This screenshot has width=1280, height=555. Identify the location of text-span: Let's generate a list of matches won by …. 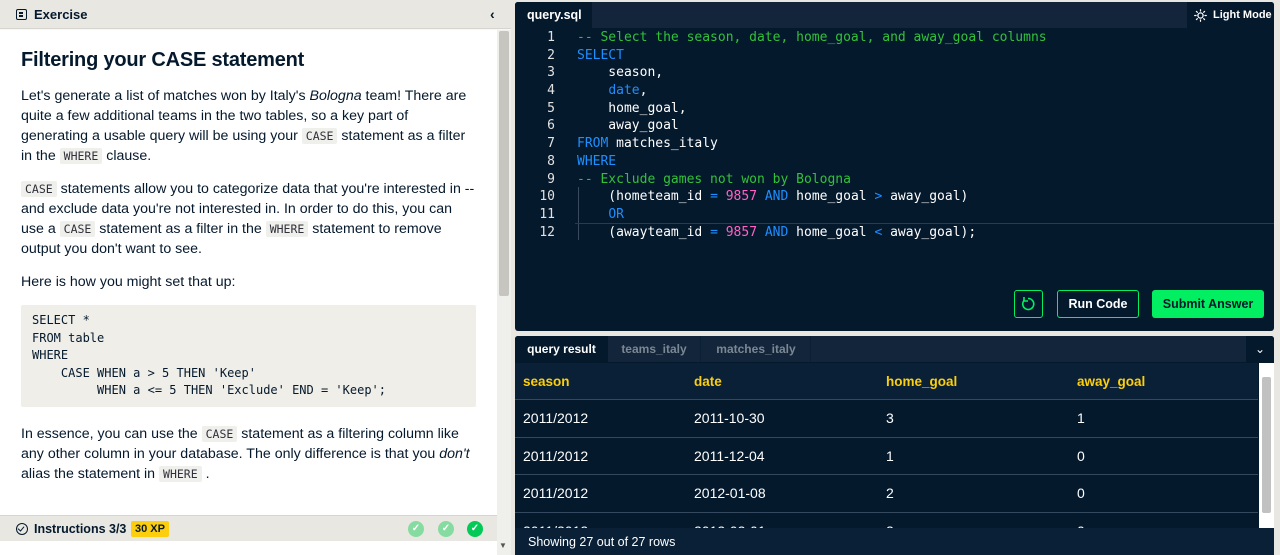
(165, 96).